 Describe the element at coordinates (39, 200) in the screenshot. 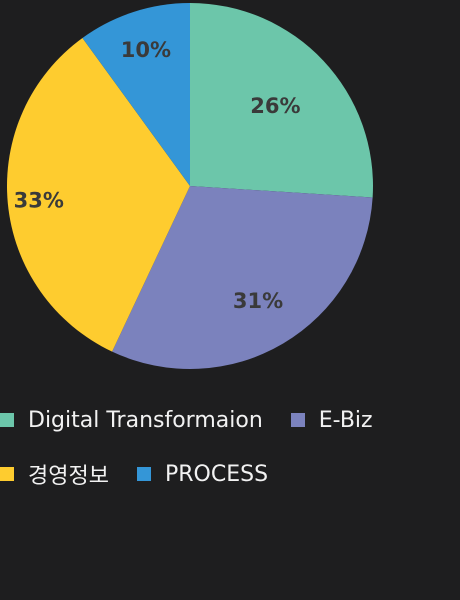

I see `slice-management-info-label: 33%` at that location.